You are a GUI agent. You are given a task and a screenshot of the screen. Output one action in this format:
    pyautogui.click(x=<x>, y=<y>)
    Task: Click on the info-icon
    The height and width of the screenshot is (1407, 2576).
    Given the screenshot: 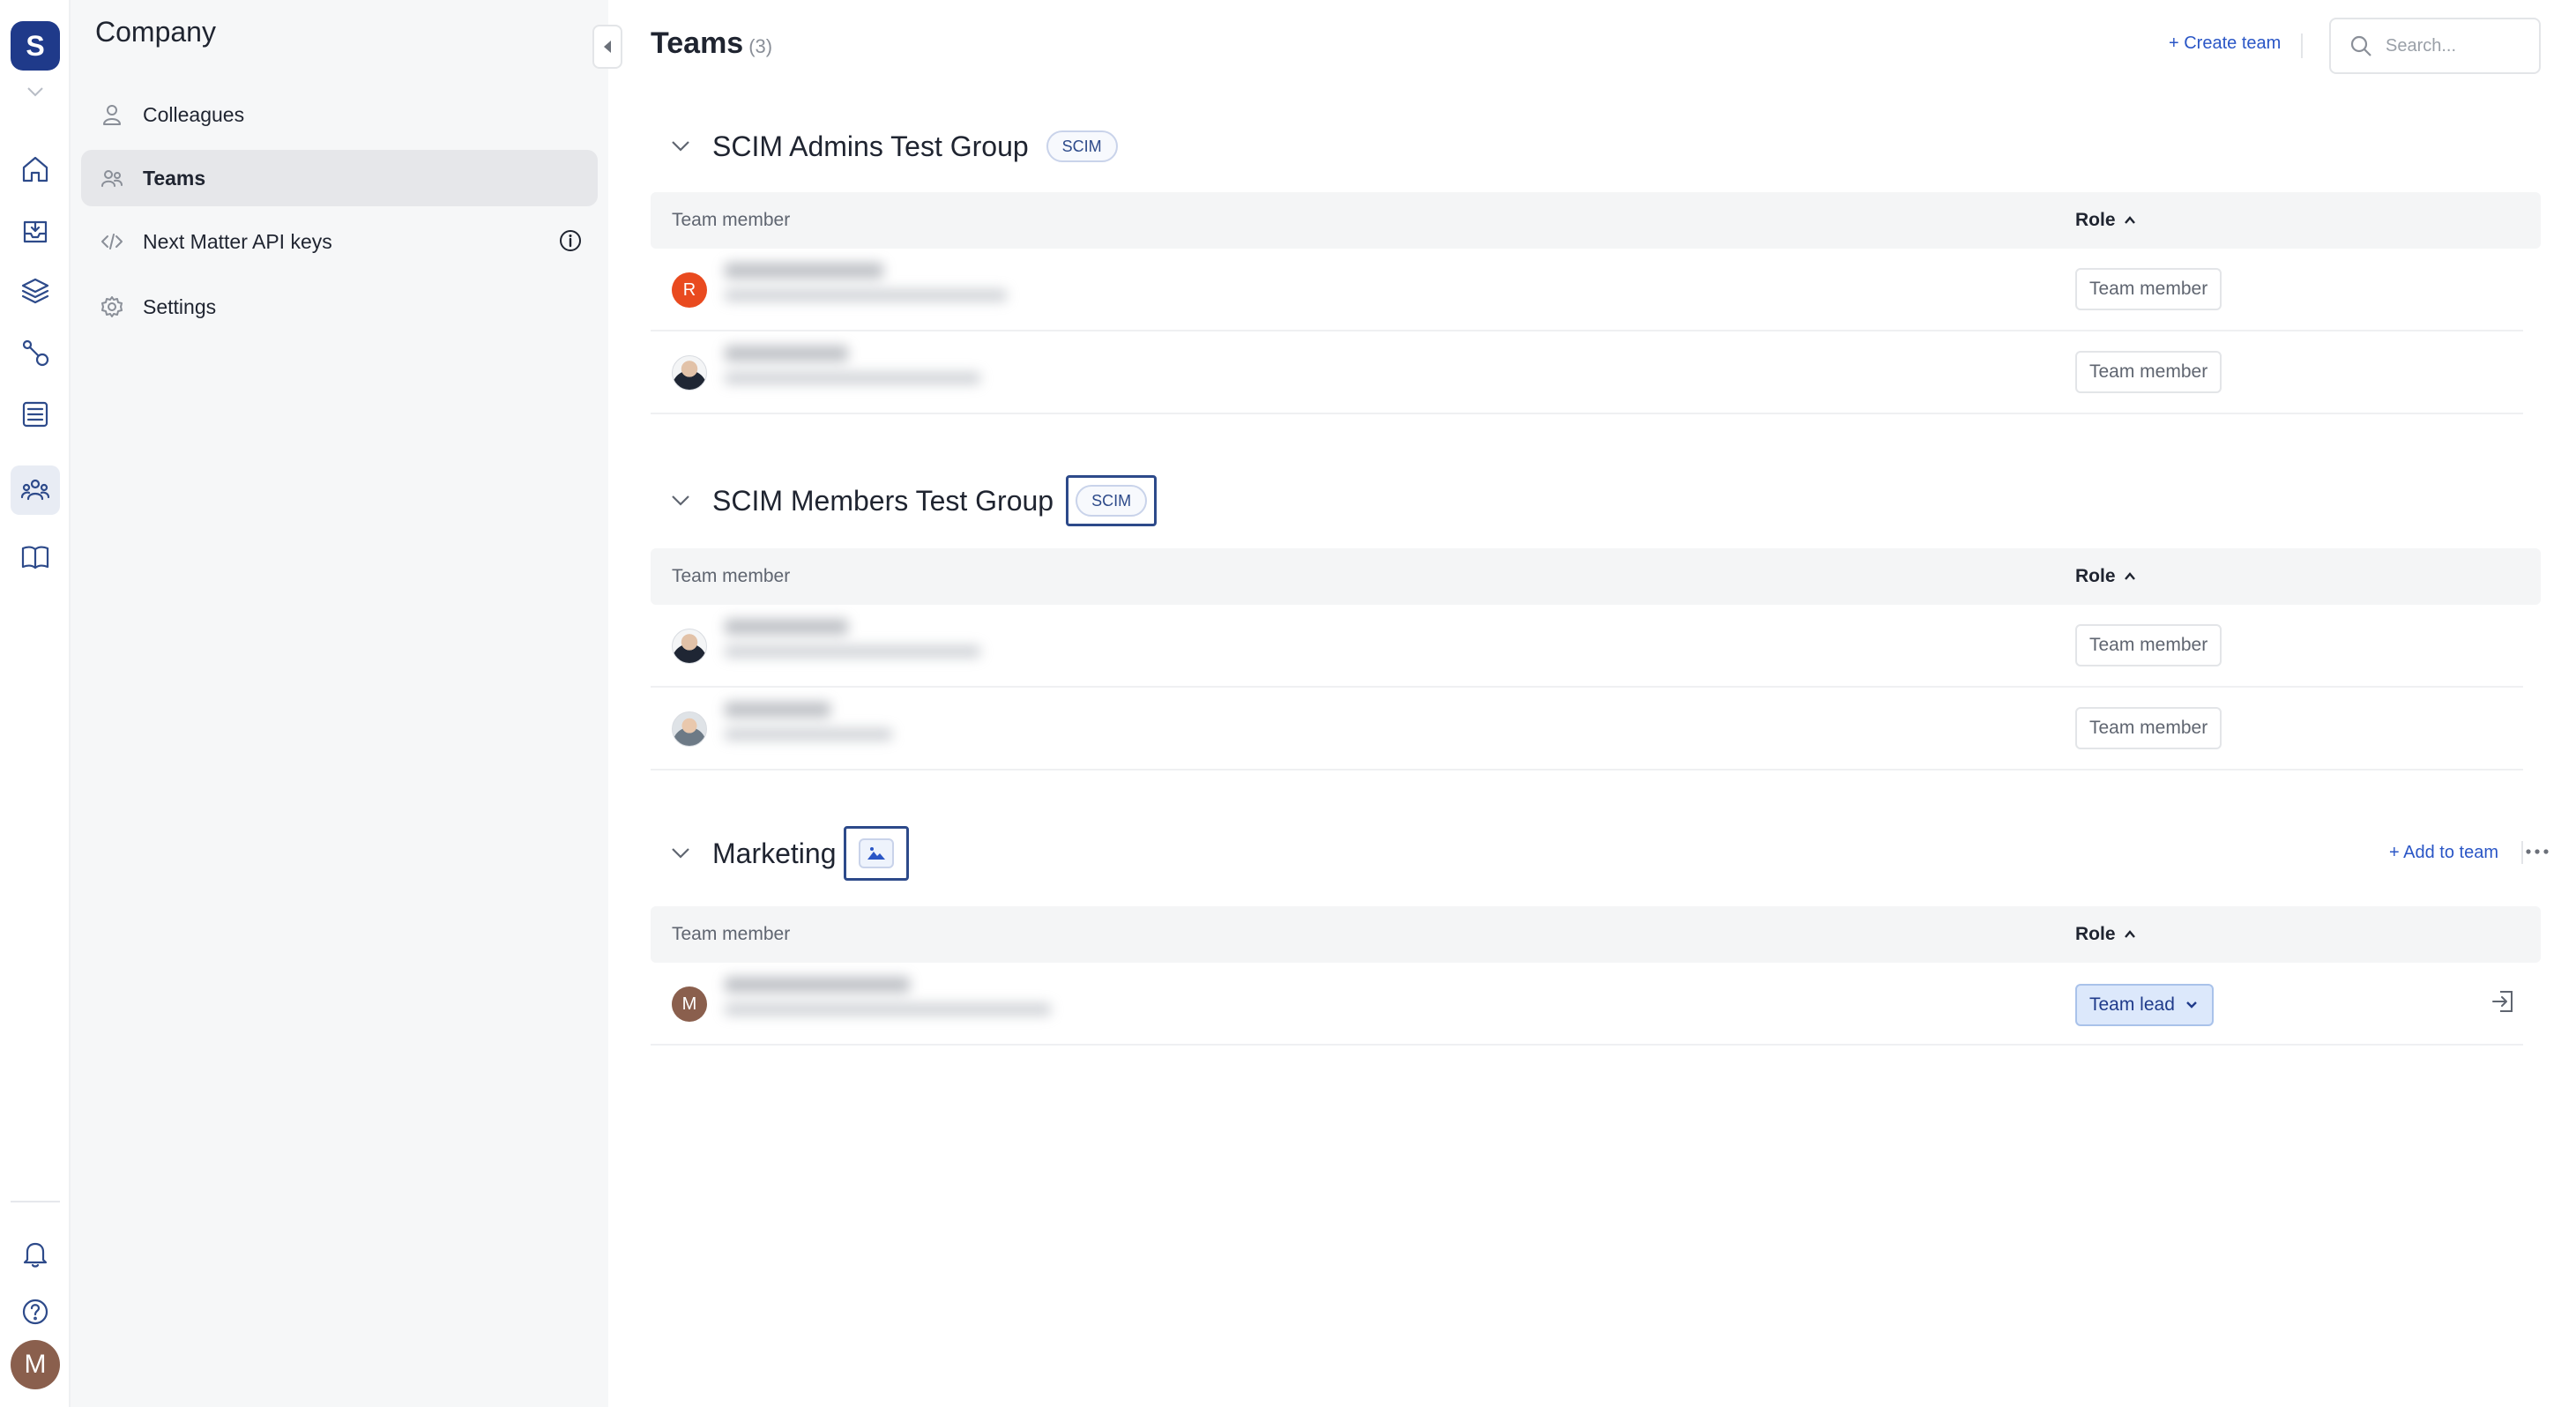 What is the action you would take?
    pyautogui.click(x=570, y=240)
    